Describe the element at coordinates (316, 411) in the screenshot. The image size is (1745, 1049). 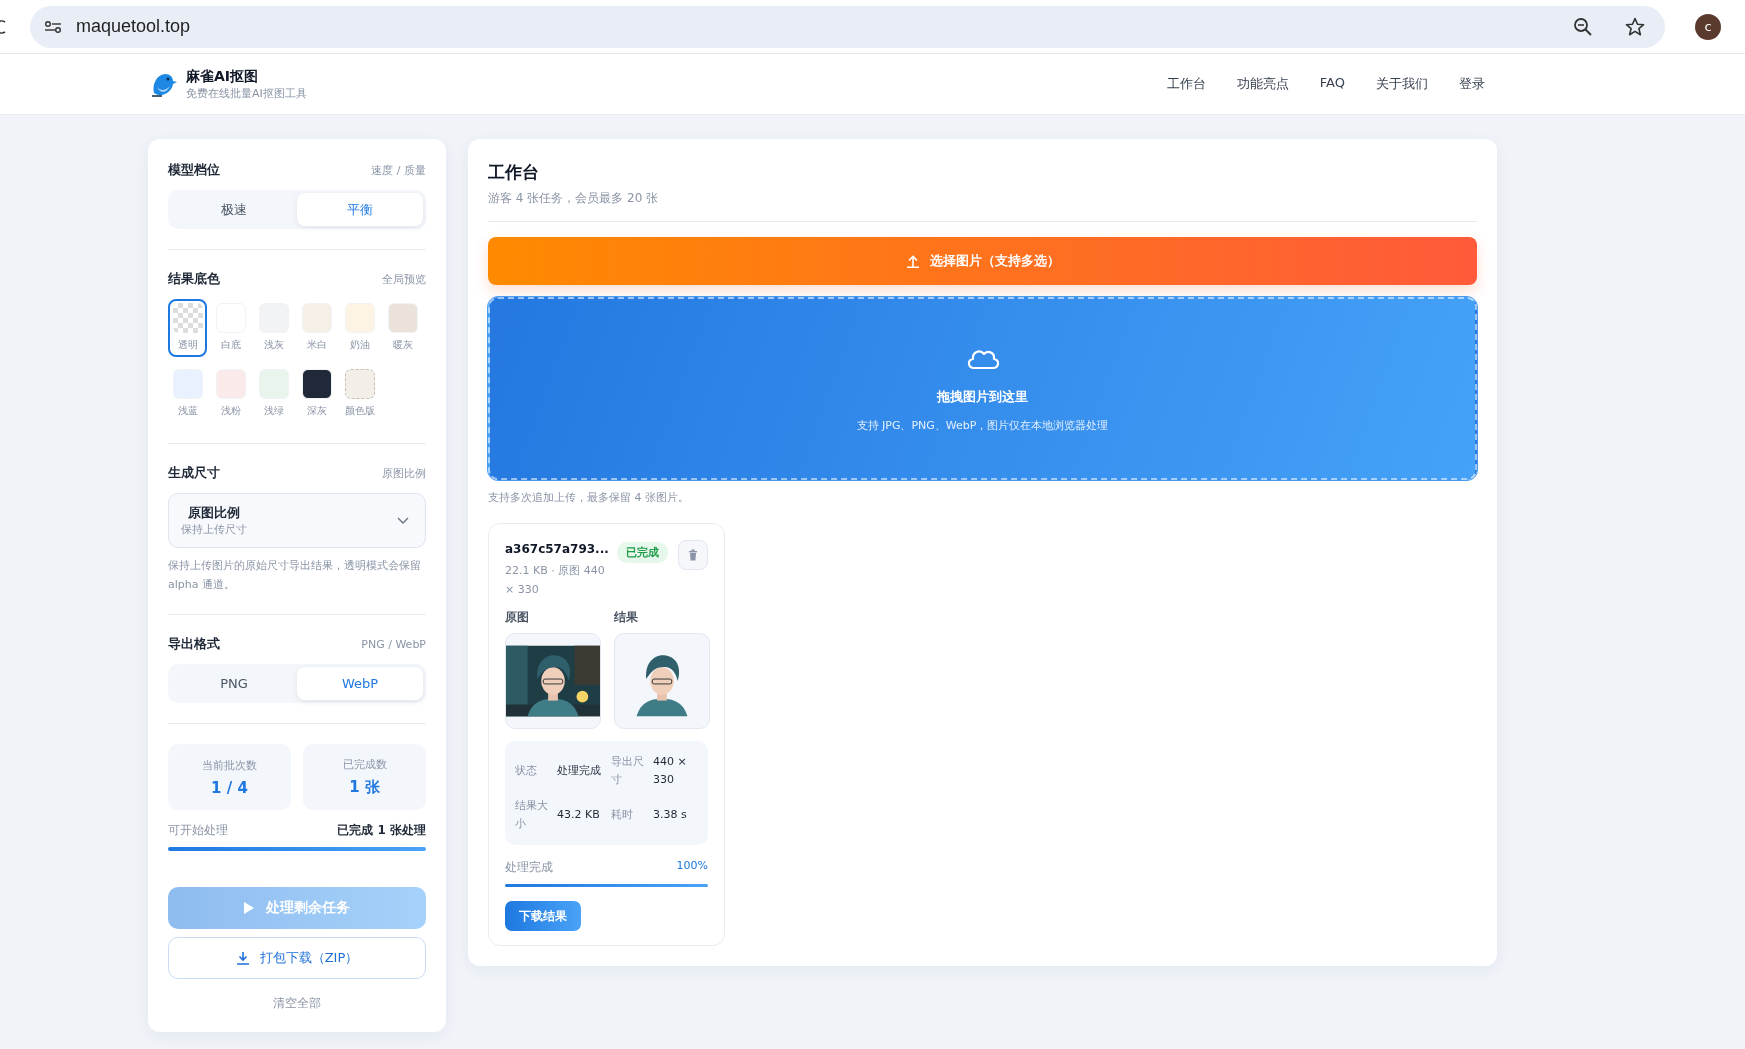
I see `swatch-label: 深灰` at that location.